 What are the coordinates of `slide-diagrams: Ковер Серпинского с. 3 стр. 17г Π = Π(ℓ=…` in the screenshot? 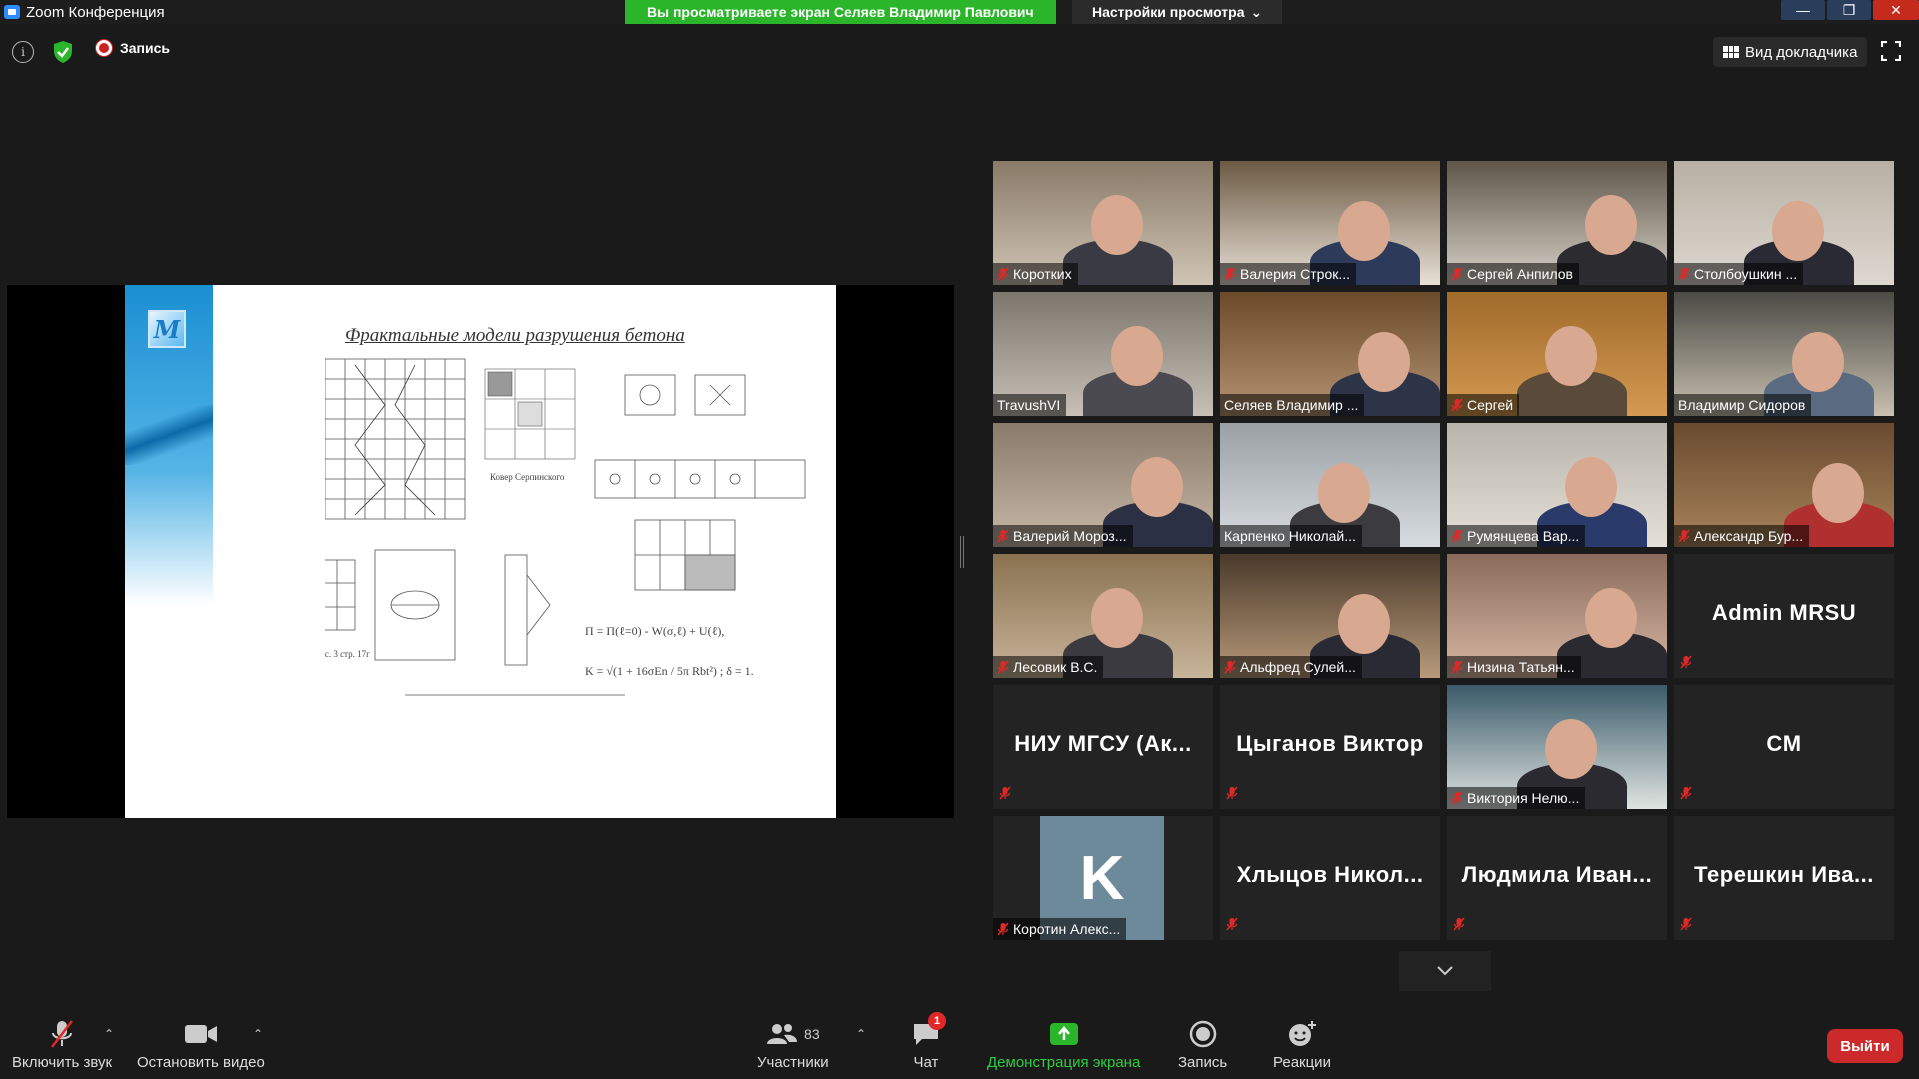 It's located at (565, 527).